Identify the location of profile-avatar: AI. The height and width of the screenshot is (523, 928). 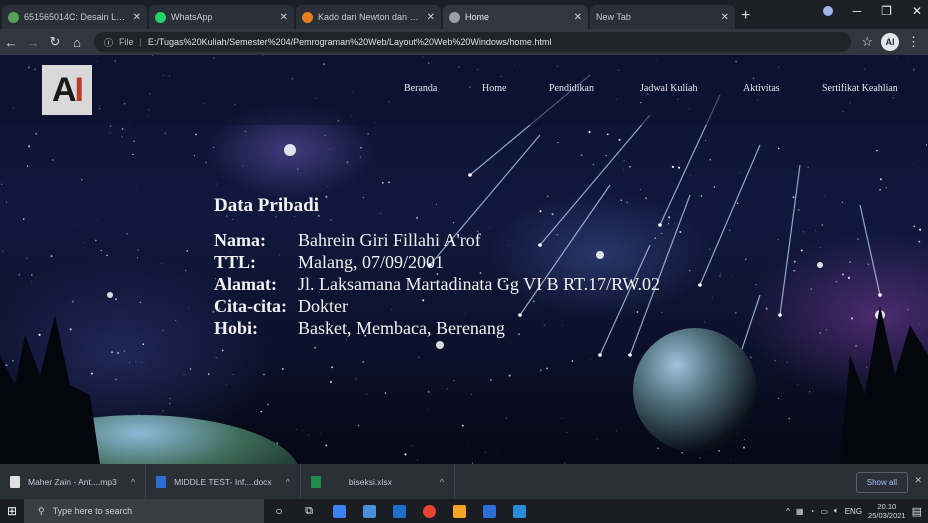
(890, 42).